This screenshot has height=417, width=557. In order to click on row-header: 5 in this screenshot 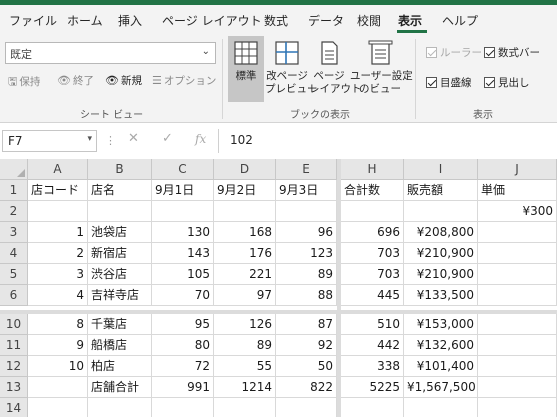, I will do `click(14, 274)`.